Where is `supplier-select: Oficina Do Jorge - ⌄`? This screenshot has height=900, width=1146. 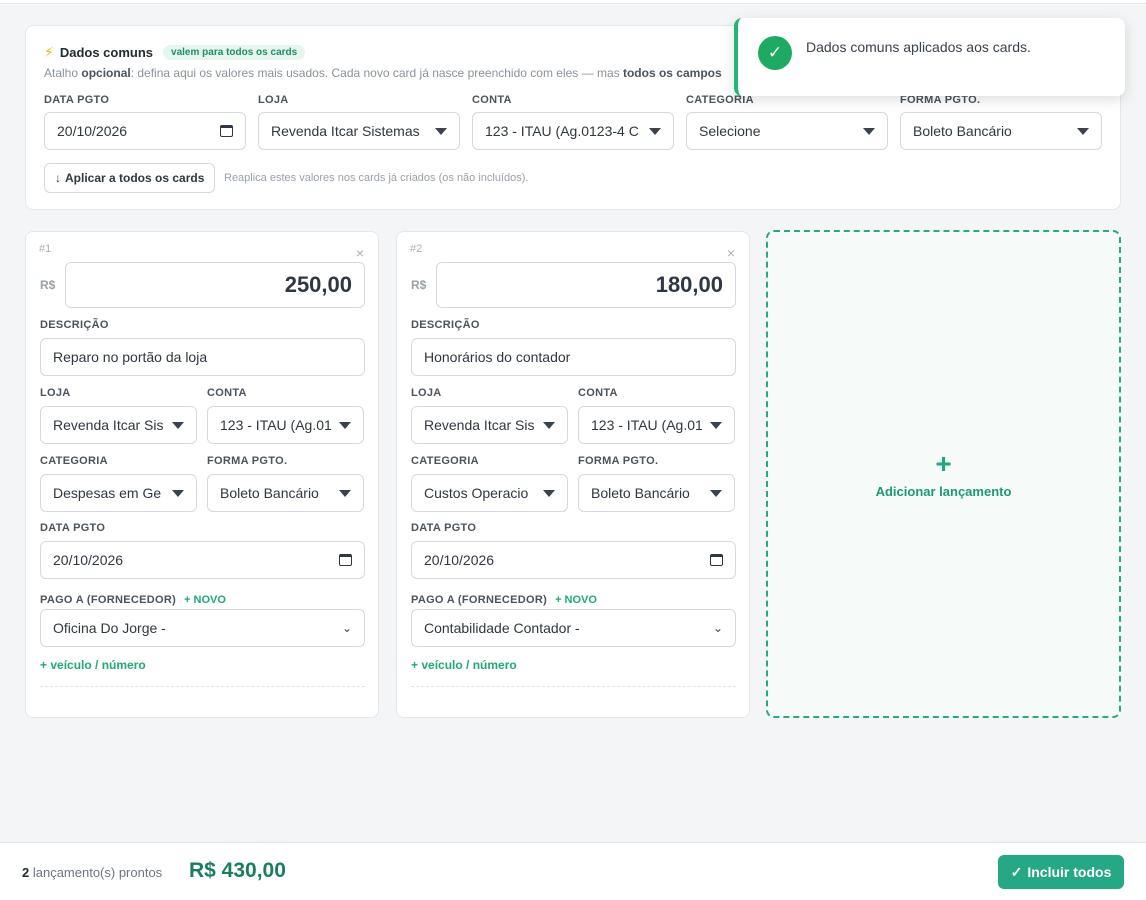 supplier-select: Oficina Do Jorge - ⌄ is located at coordinates (202, 628).